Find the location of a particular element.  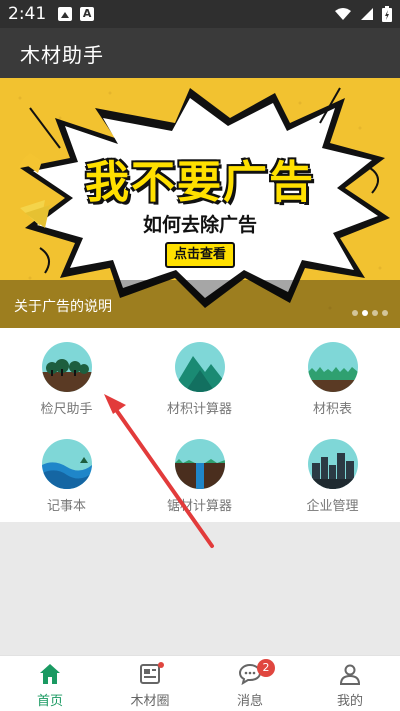

bottom-tab-bar: 首页 木材圈 2 消息 我的 is located at coordinates (200, 683).